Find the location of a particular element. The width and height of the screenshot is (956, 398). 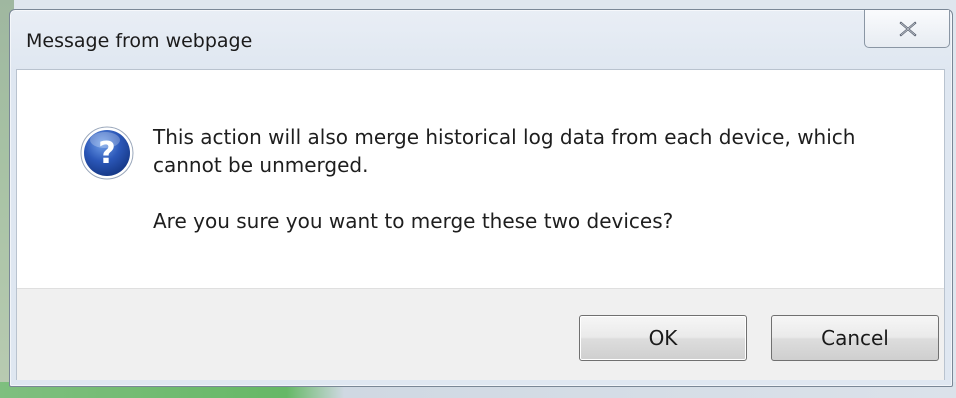

dialog-title: Message from webpage is located at coordinates (139, 41).